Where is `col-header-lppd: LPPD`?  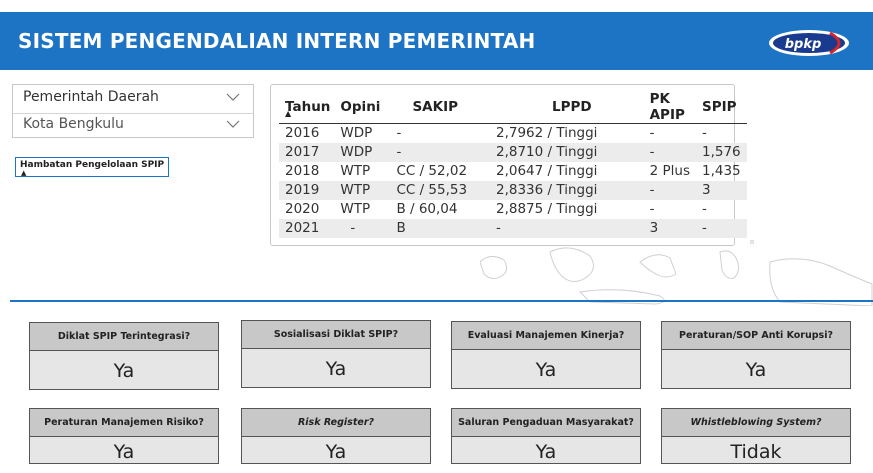 col-header-lppd: LPPD is located at coordinates (567, 107).